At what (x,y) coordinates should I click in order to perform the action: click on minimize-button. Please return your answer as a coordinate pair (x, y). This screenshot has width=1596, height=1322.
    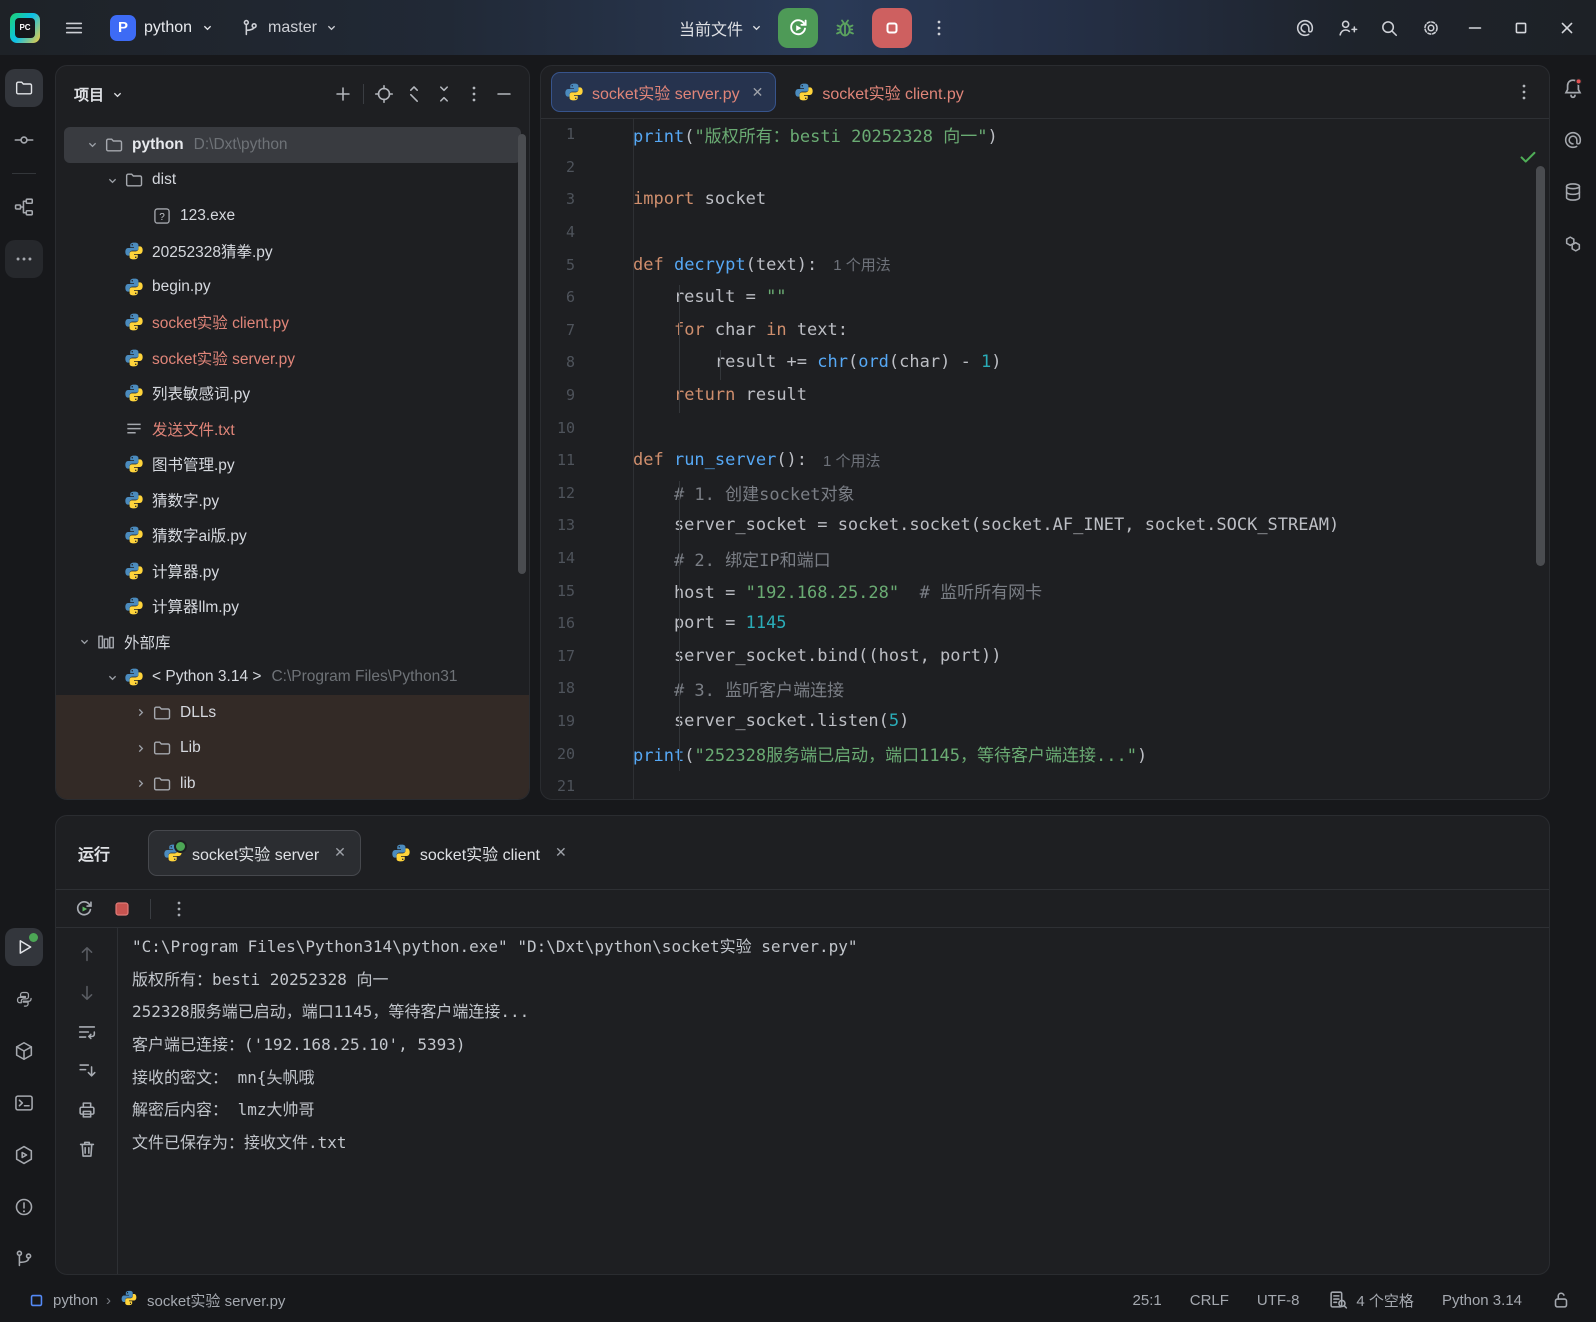
    Looking at the image, I should click on (1475, 28).